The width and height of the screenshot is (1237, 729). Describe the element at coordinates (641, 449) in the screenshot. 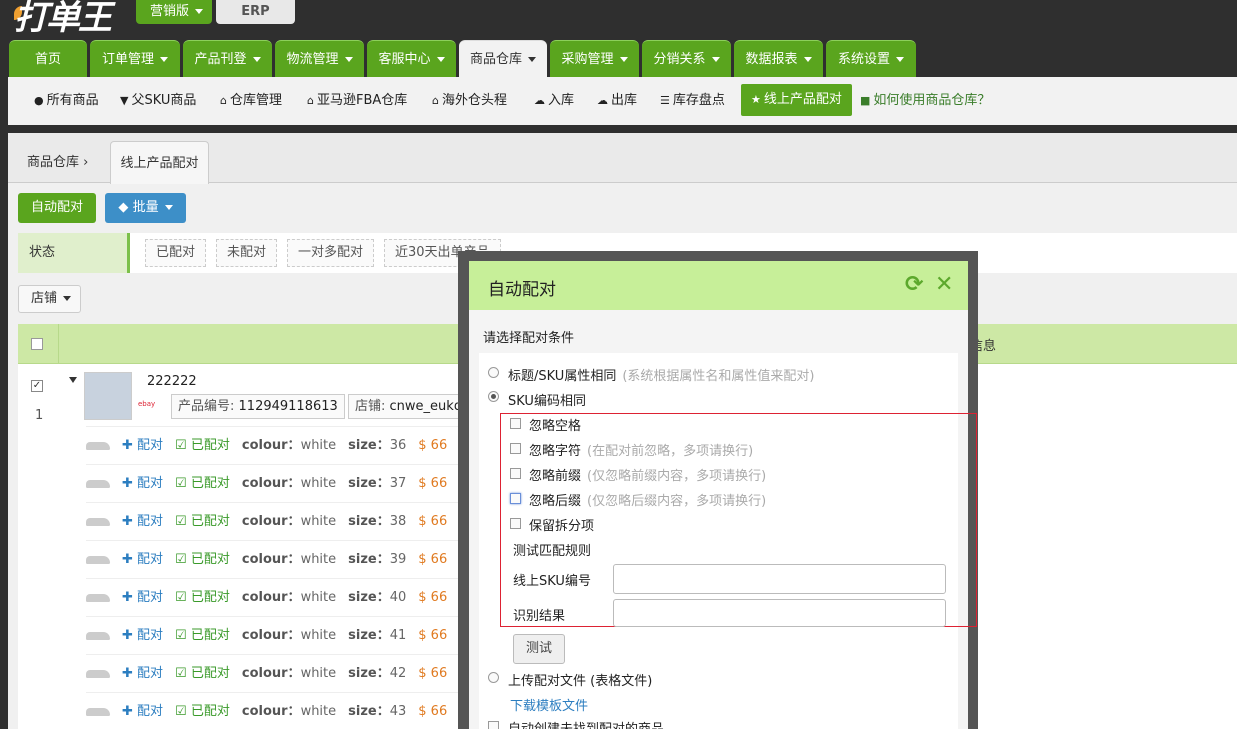

I see `ignore-chars-label: 忽略字符 (在配对前忽略，多项请换行)` at that location.